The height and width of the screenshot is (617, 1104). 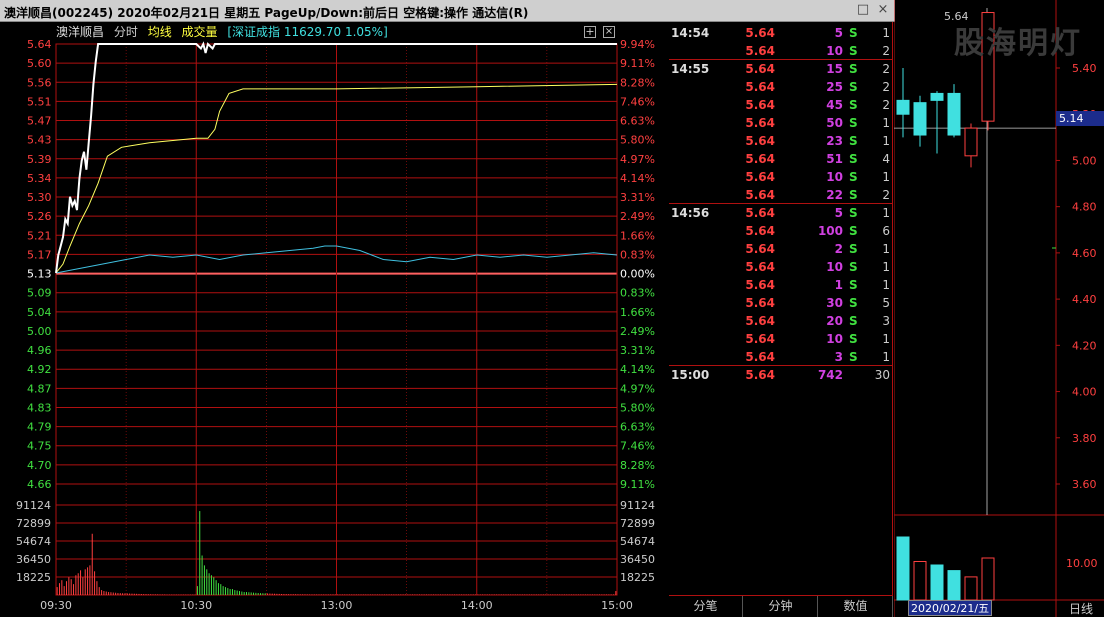 What do you see at coordinates (39, 235) in the screenshot?
I see `price-tick-label: 5.21` at bounding box center [39, 235].